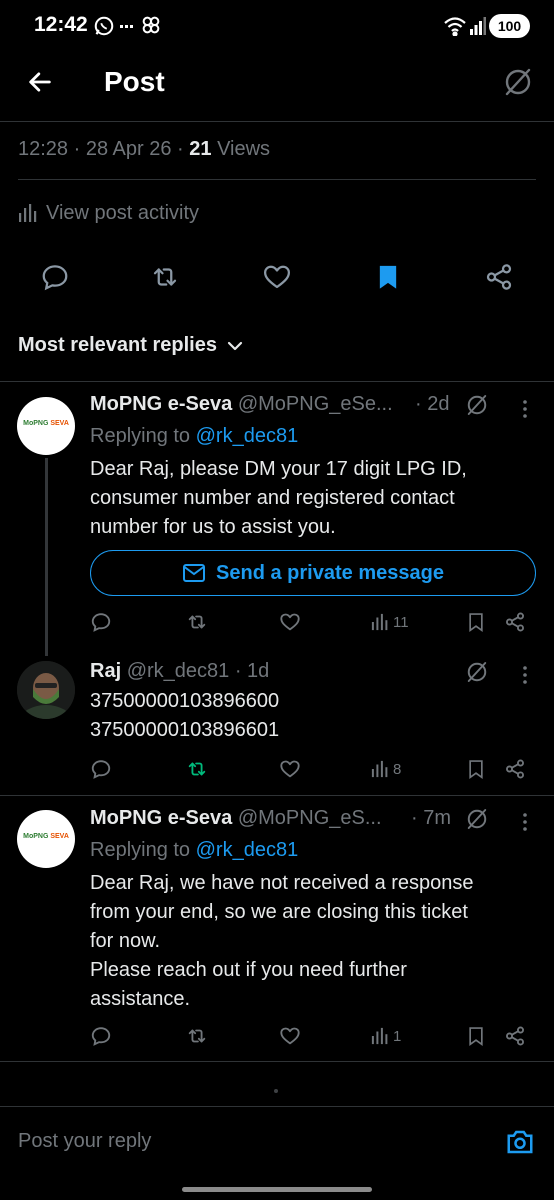 Image resolution: width=554 pixels, height=1200 pixels. I want to click on thread-line, so click(46, 557).